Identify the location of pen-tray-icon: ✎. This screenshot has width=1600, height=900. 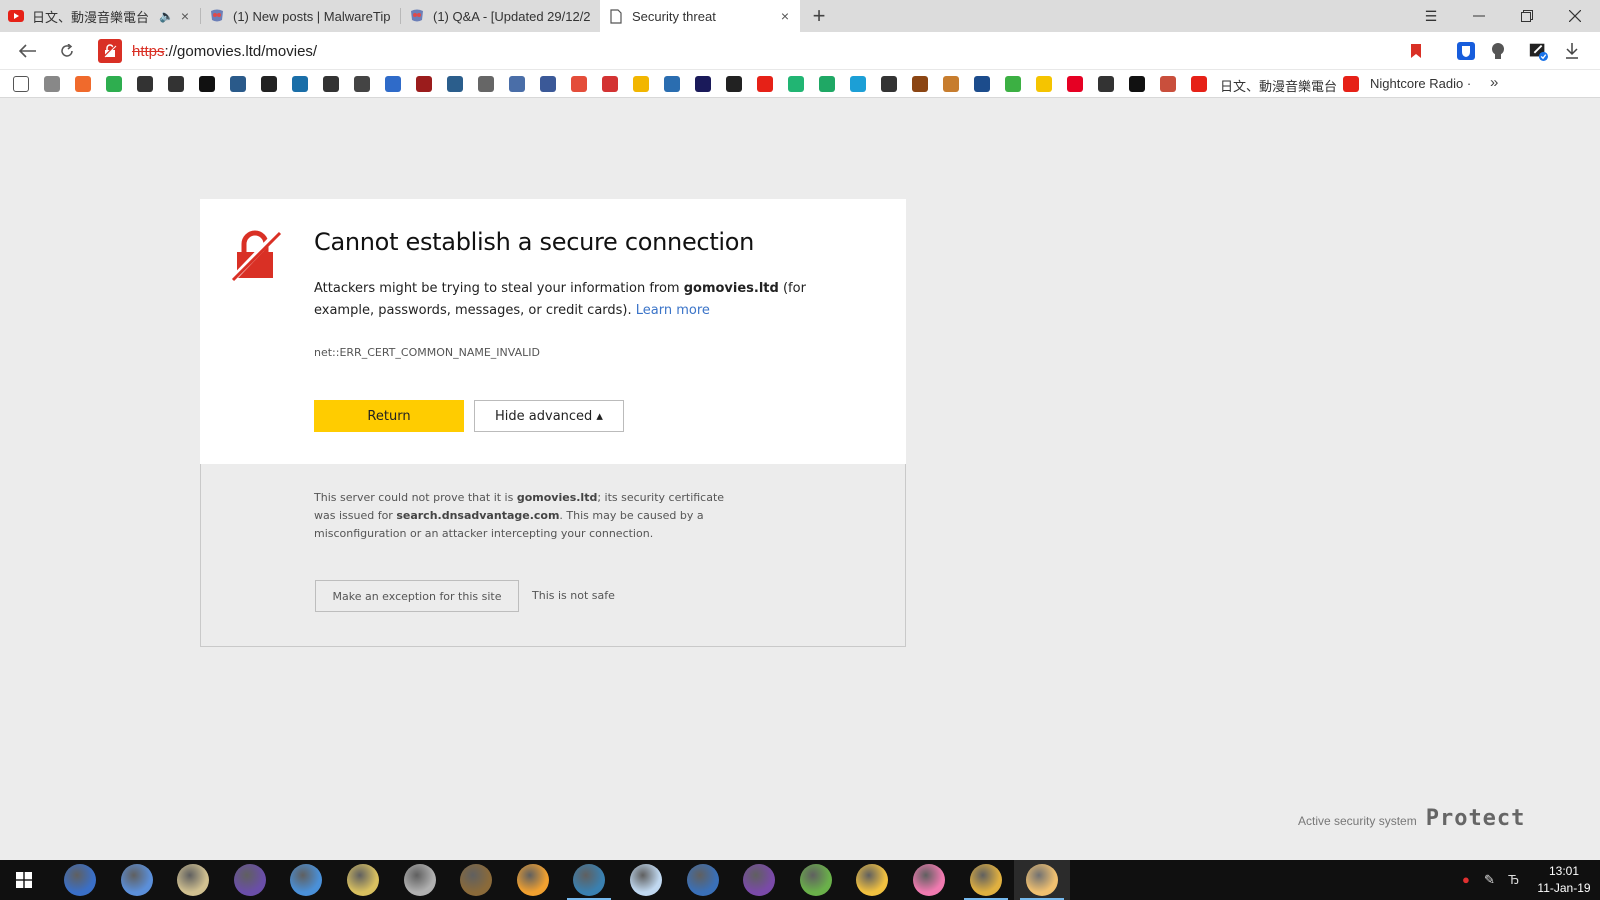
(1489, 880).